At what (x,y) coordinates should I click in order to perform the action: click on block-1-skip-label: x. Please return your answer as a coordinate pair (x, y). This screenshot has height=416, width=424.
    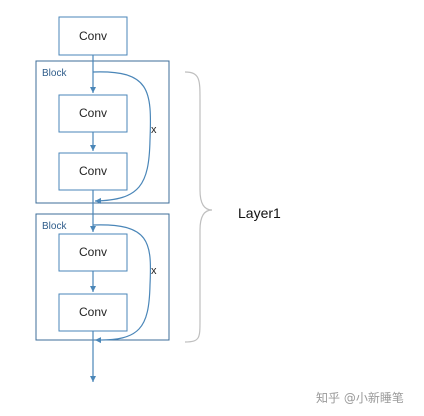
    Looking at the image, I should click on (154, 130).